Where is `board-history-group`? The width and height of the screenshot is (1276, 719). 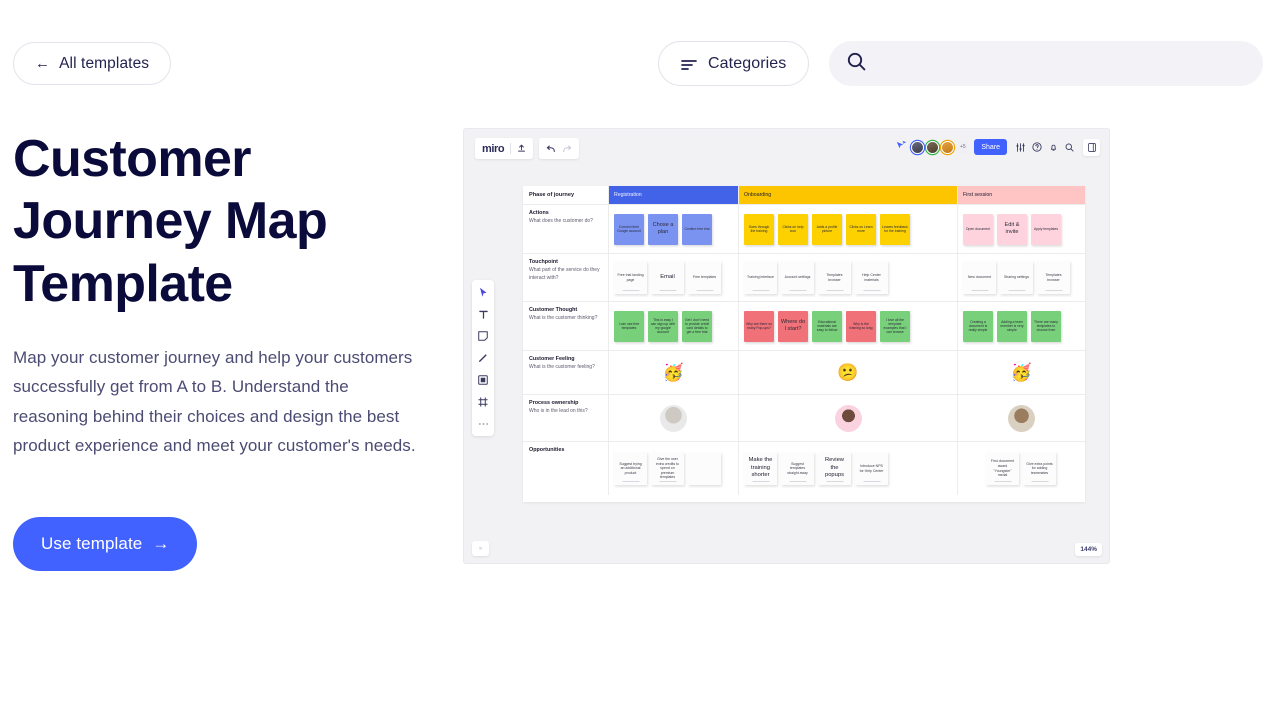
board-history-group is located at coordinates (559, 148).